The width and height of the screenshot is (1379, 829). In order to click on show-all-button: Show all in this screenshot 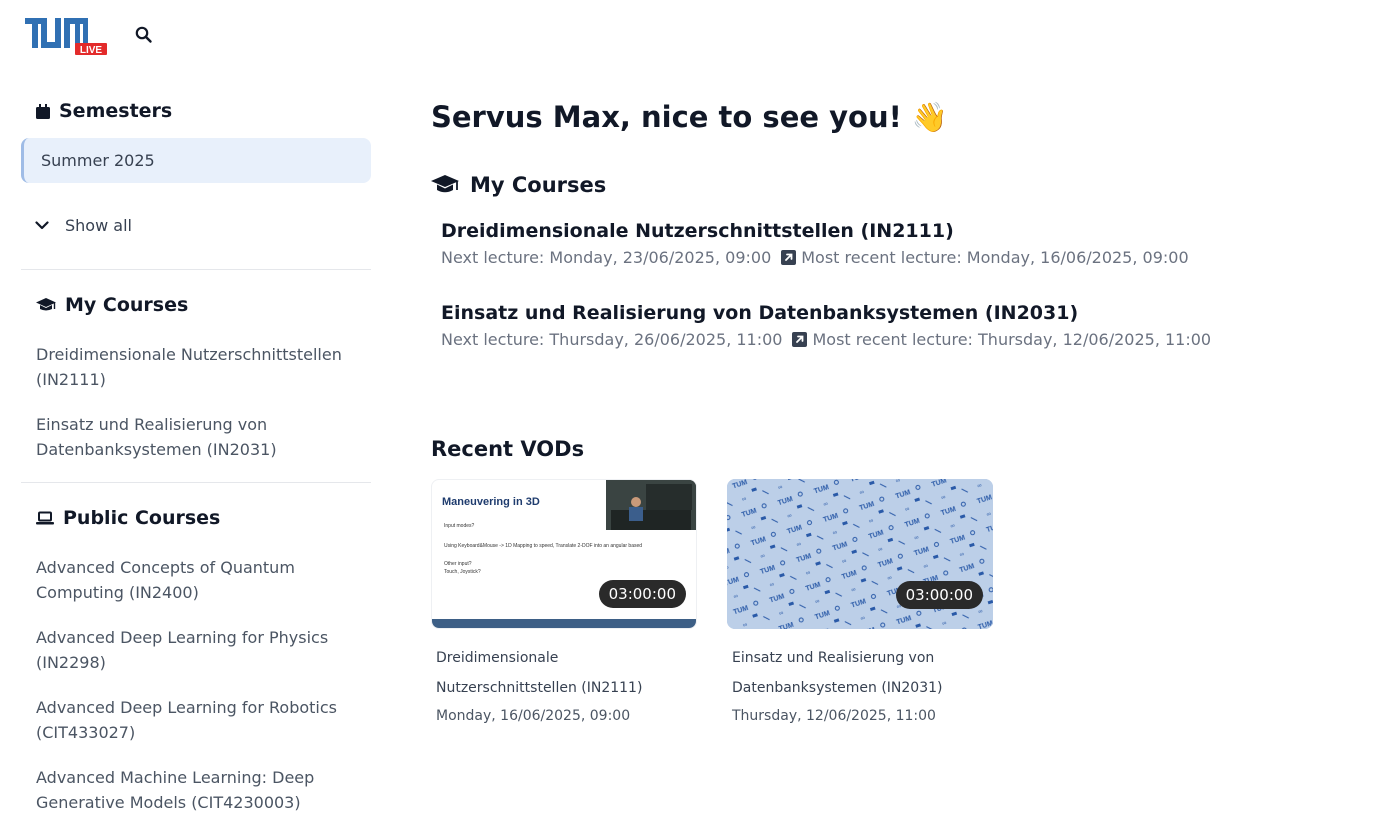, I will do `click(196, 225)`.